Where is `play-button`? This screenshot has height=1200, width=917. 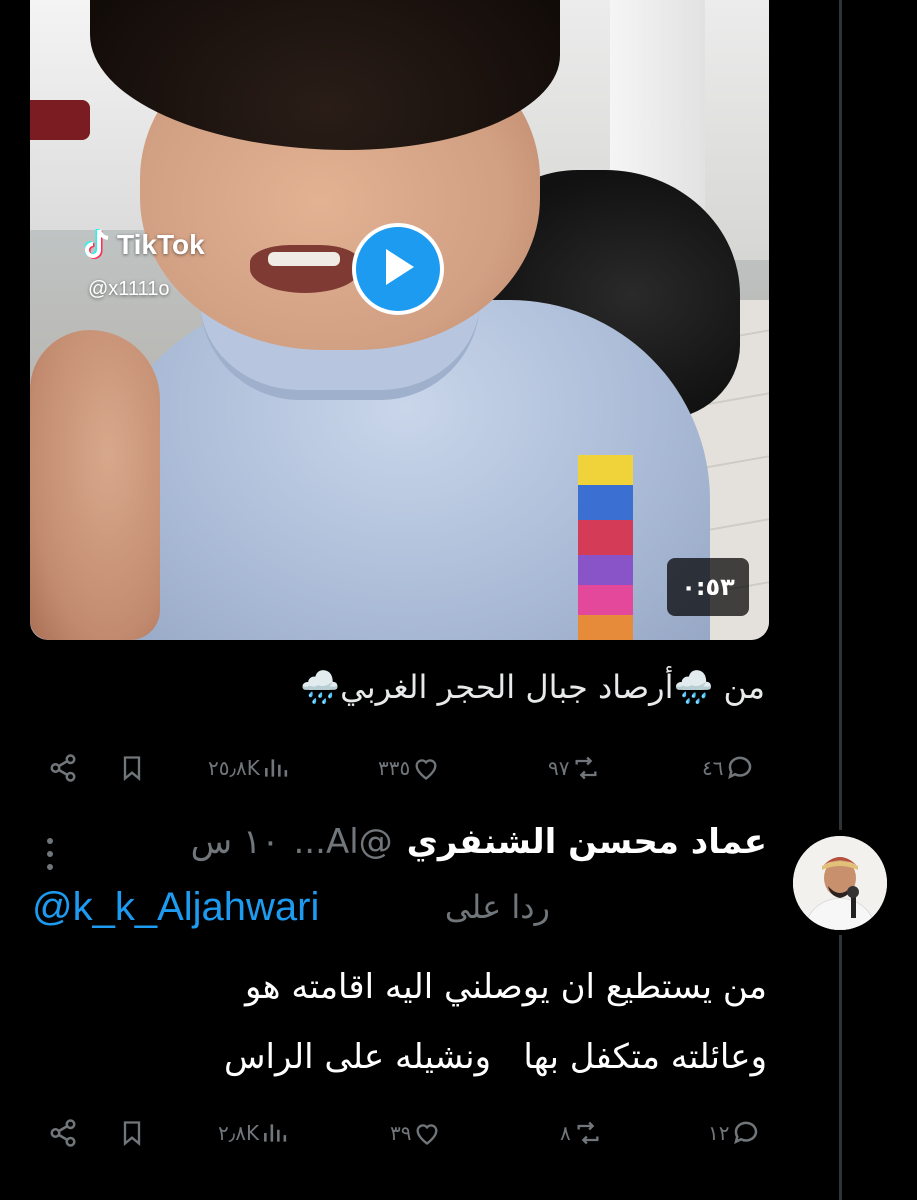 play-button is located at coordinates (398, 269).